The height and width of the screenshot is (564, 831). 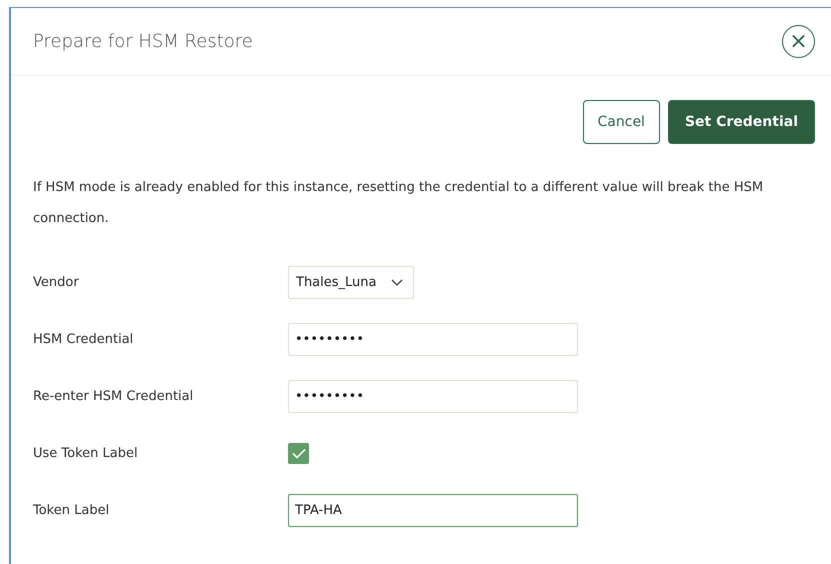 What do you see at coordinates (143, 42) in the screenshot?
I see `dialog-title: Prepare for HSM Restore` at bounding box center [143, 42].